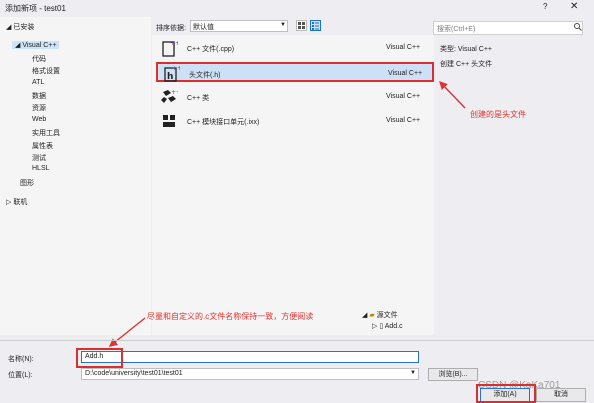 The width and height of the screenshot is (594, 403). What do you see at coordinates (250, 357) in the screenshot?
I see `name-field` at bounding box center [250, 357].